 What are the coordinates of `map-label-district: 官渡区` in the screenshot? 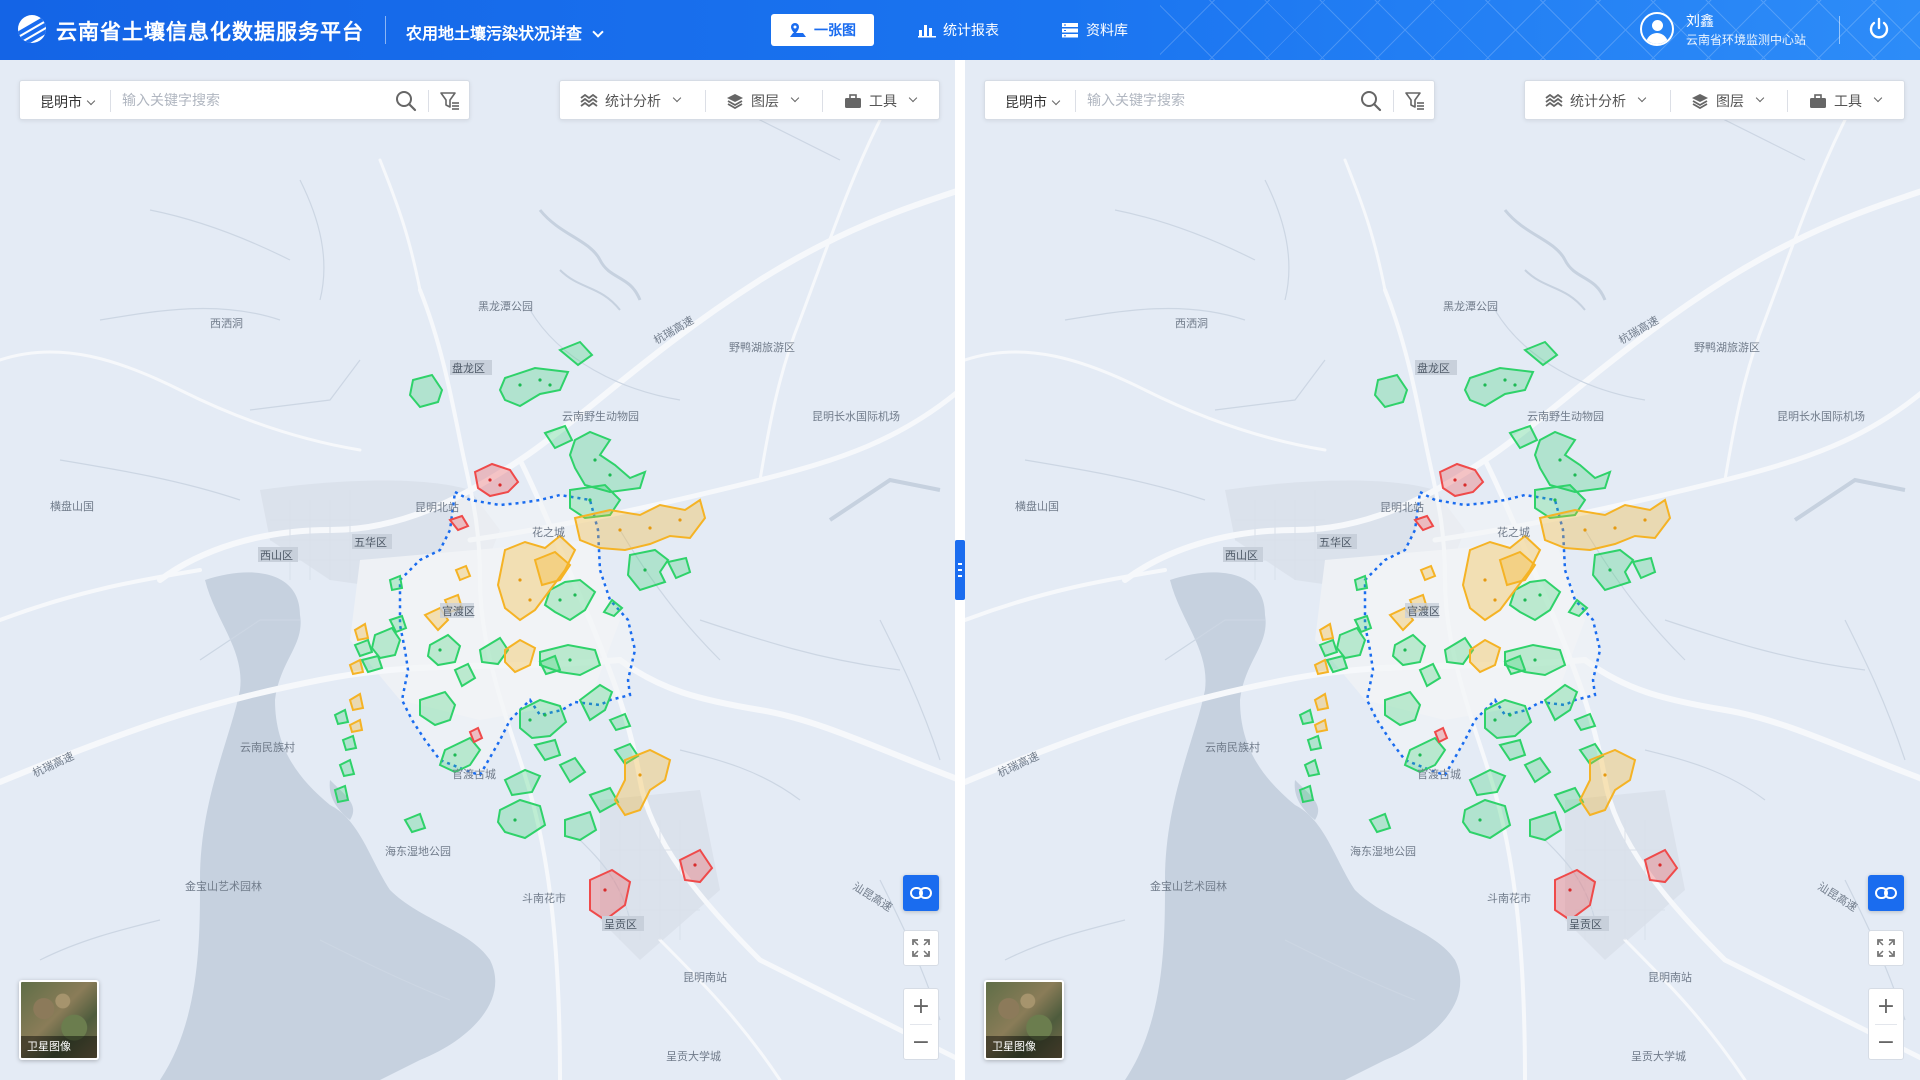 It's located at (1423, 611).